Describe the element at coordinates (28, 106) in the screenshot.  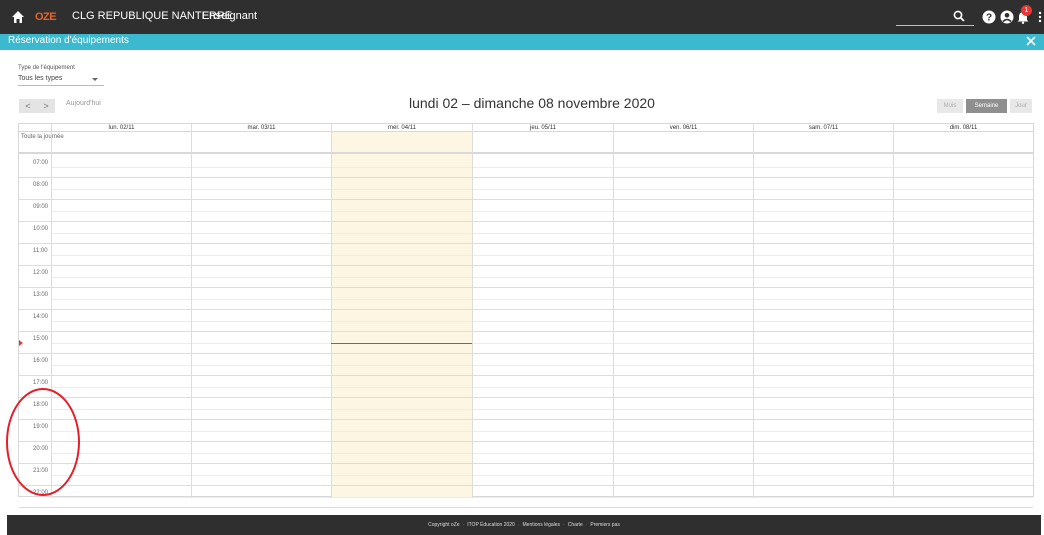
I see `prev-week-button: <` at that location.